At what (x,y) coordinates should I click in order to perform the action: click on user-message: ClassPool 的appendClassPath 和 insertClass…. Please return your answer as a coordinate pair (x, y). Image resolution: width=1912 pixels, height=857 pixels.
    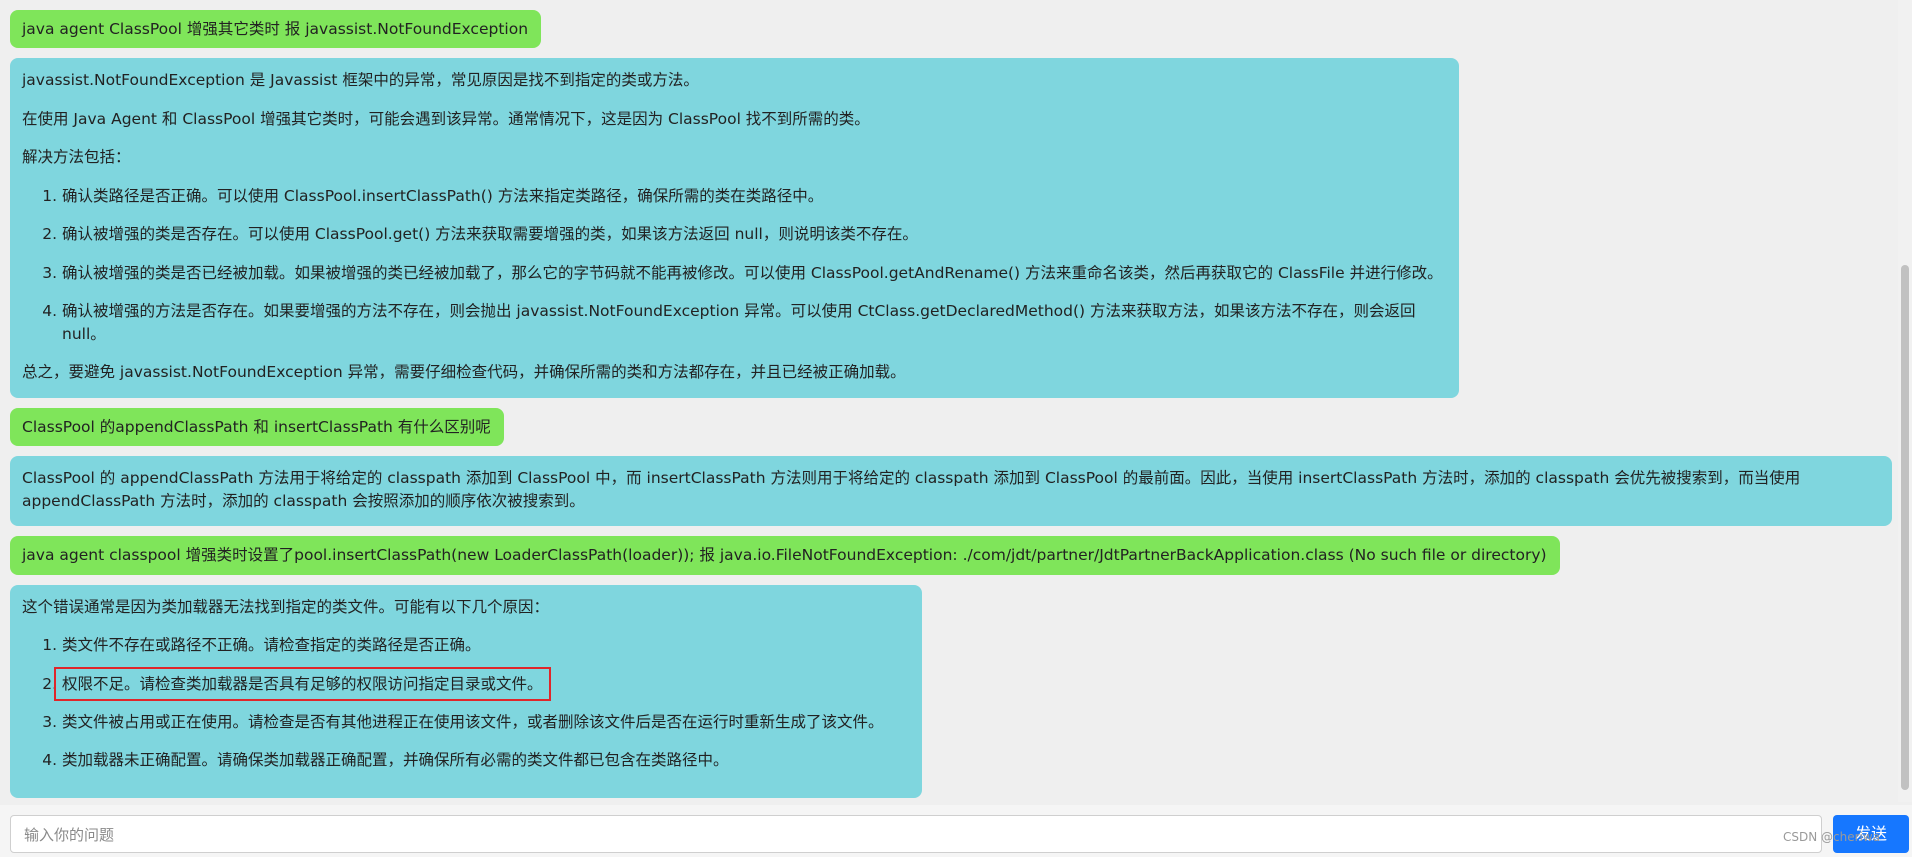
    Looking at the image, I should click on (257, 427).